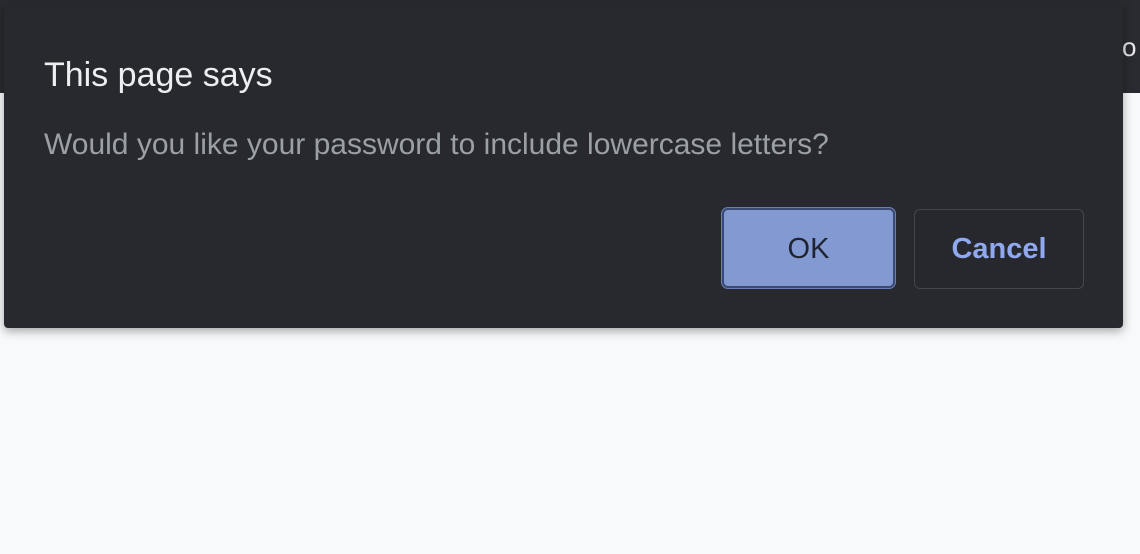  I want to click on header-right-text: o, so click(1129, 47).